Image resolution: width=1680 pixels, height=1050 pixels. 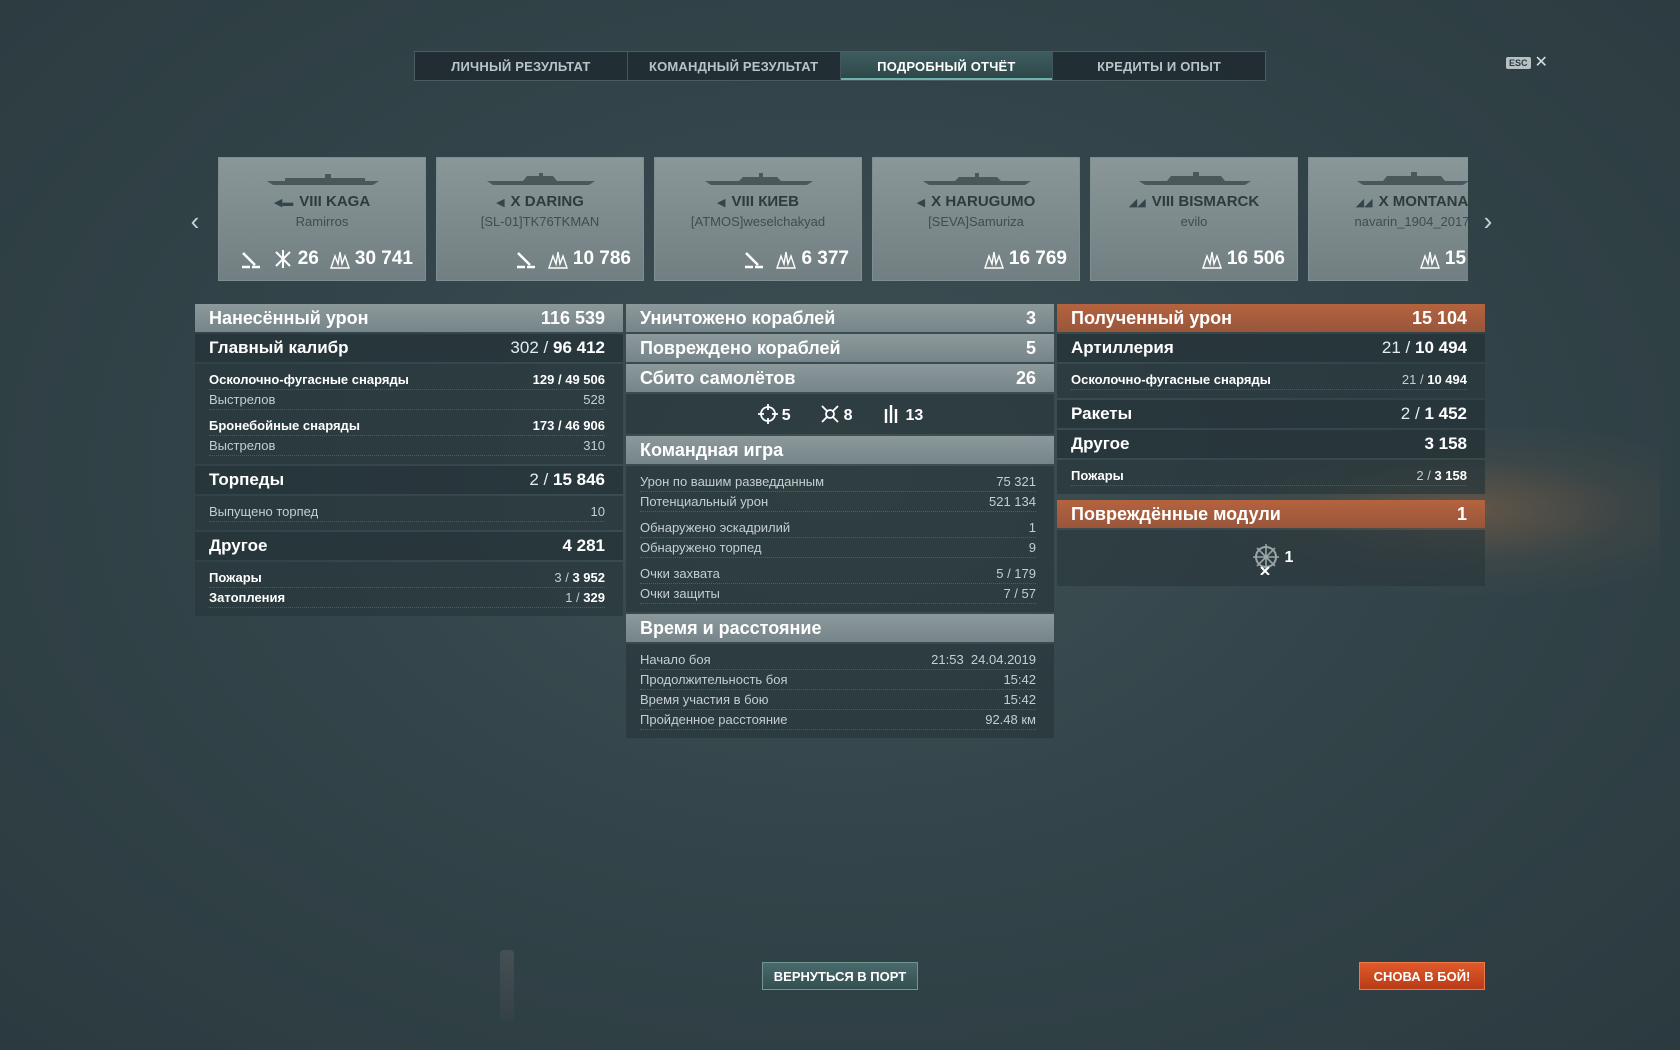 I want to click on return-to-port-button: ВЕРНУТЬСЯ В ПОРТ, so click(x=840, y=976).